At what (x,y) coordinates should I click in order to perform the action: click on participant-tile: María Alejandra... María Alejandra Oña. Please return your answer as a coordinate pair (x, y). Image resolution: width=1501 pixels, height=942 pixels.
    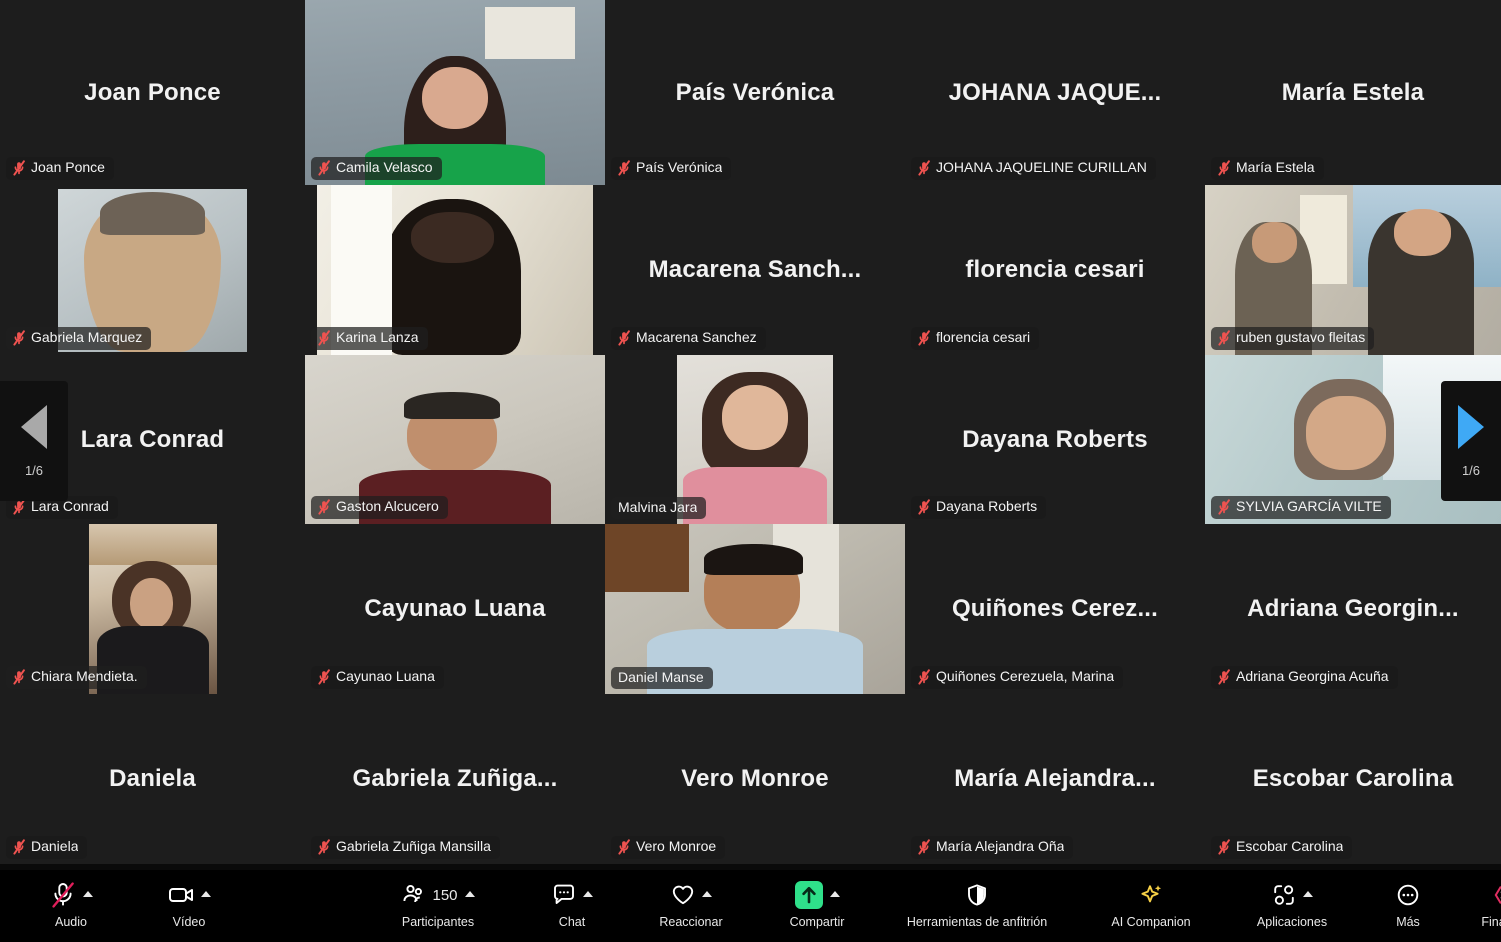
    Looking at the image, I should click on (1055, 779).